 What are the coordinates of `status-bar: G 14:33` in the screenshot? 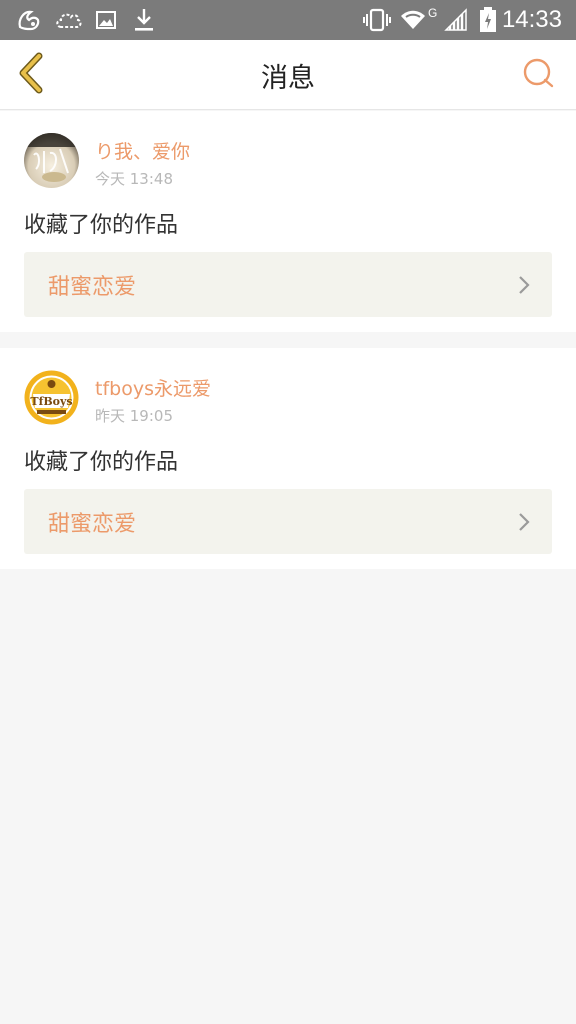 It's located at (288, 20).